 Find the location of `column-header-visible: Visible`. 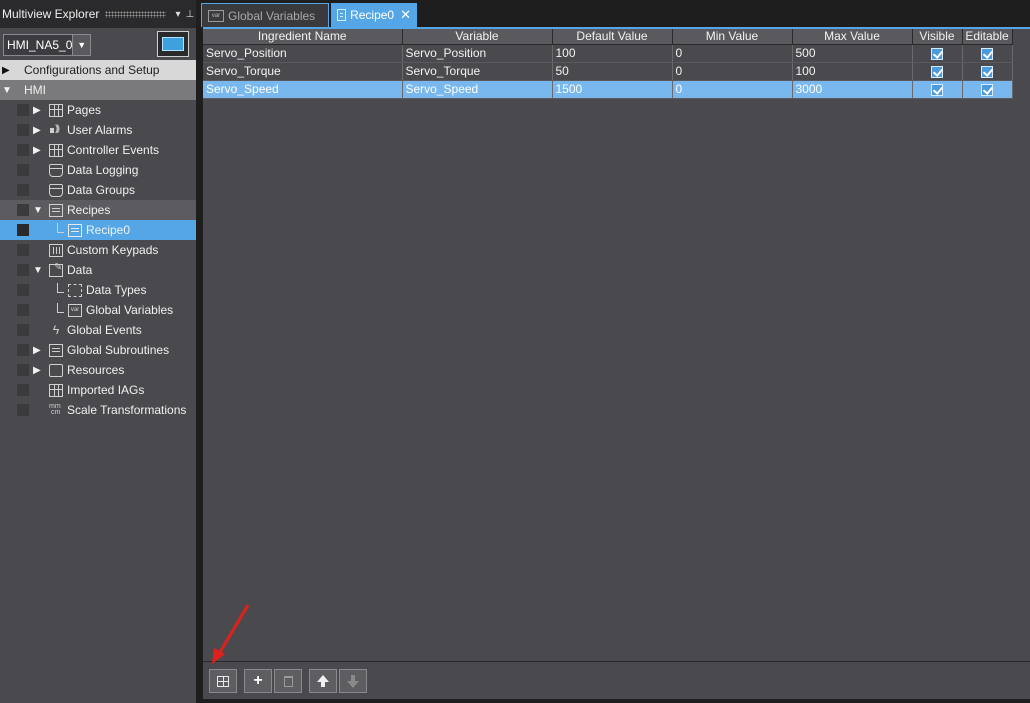

column-header-visible: Visible is located at coordinates (937, 37).